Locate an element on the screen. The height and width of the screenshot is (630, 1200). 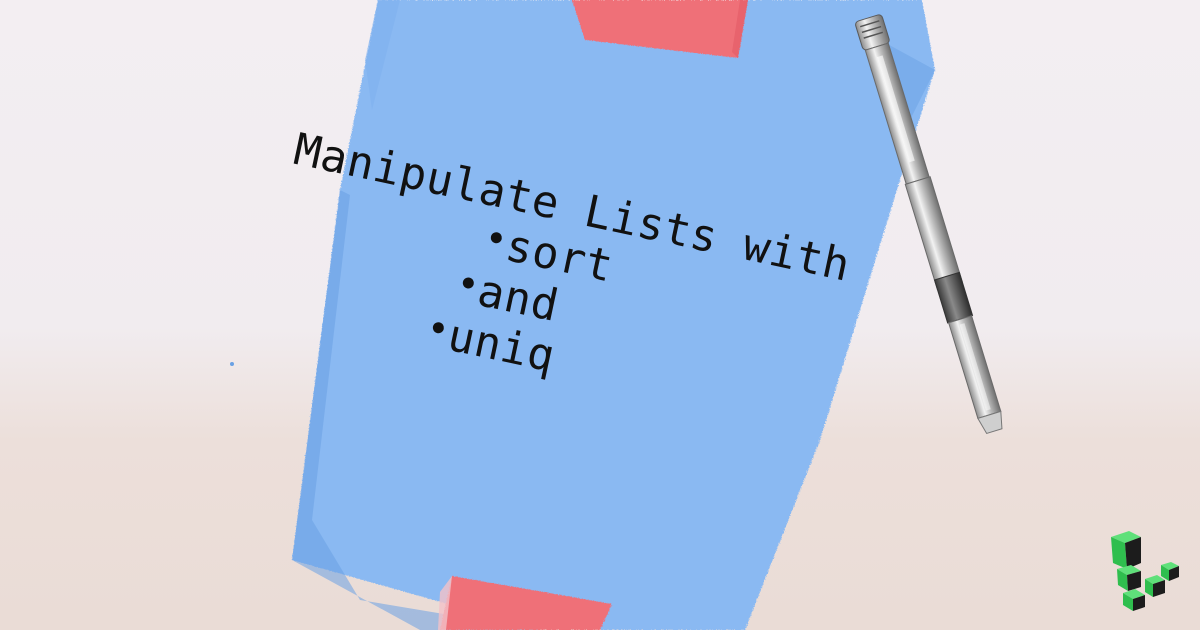
linode-logo-icon is located at coordinates (1145, 571).